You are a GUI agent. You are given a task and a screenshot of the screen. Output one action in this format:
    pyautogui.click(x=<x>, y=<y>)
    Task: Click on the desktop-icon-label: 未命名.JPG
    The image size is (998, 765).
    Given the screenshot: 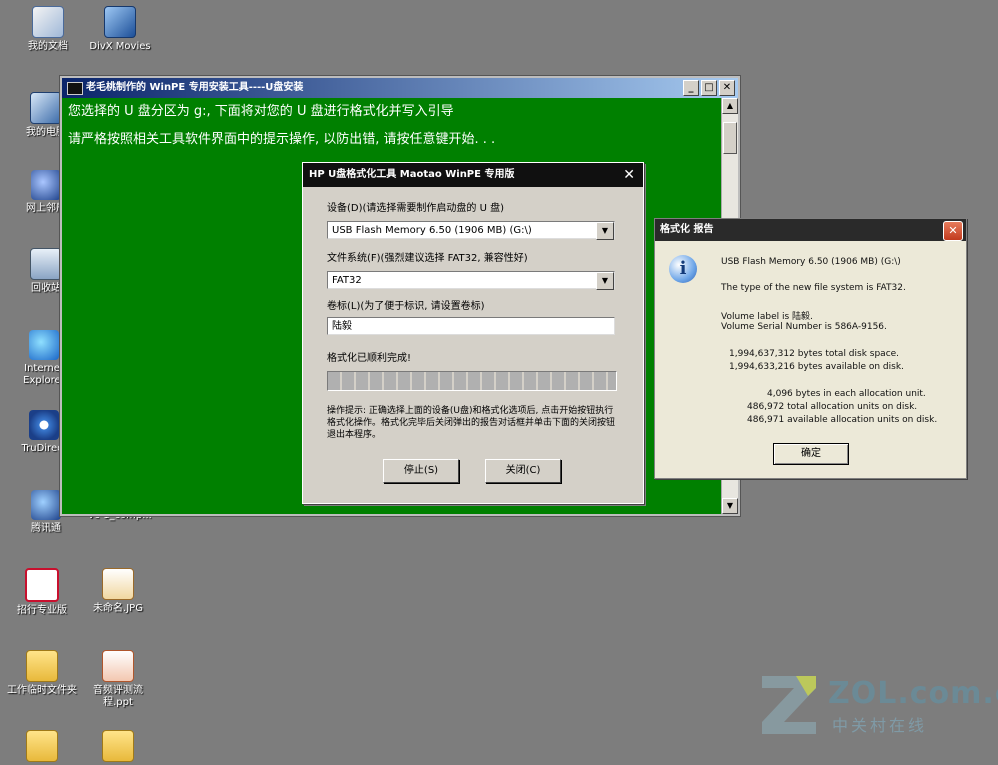 What is the action you would take?
    pyautogui.click(x=118, y=608)
    